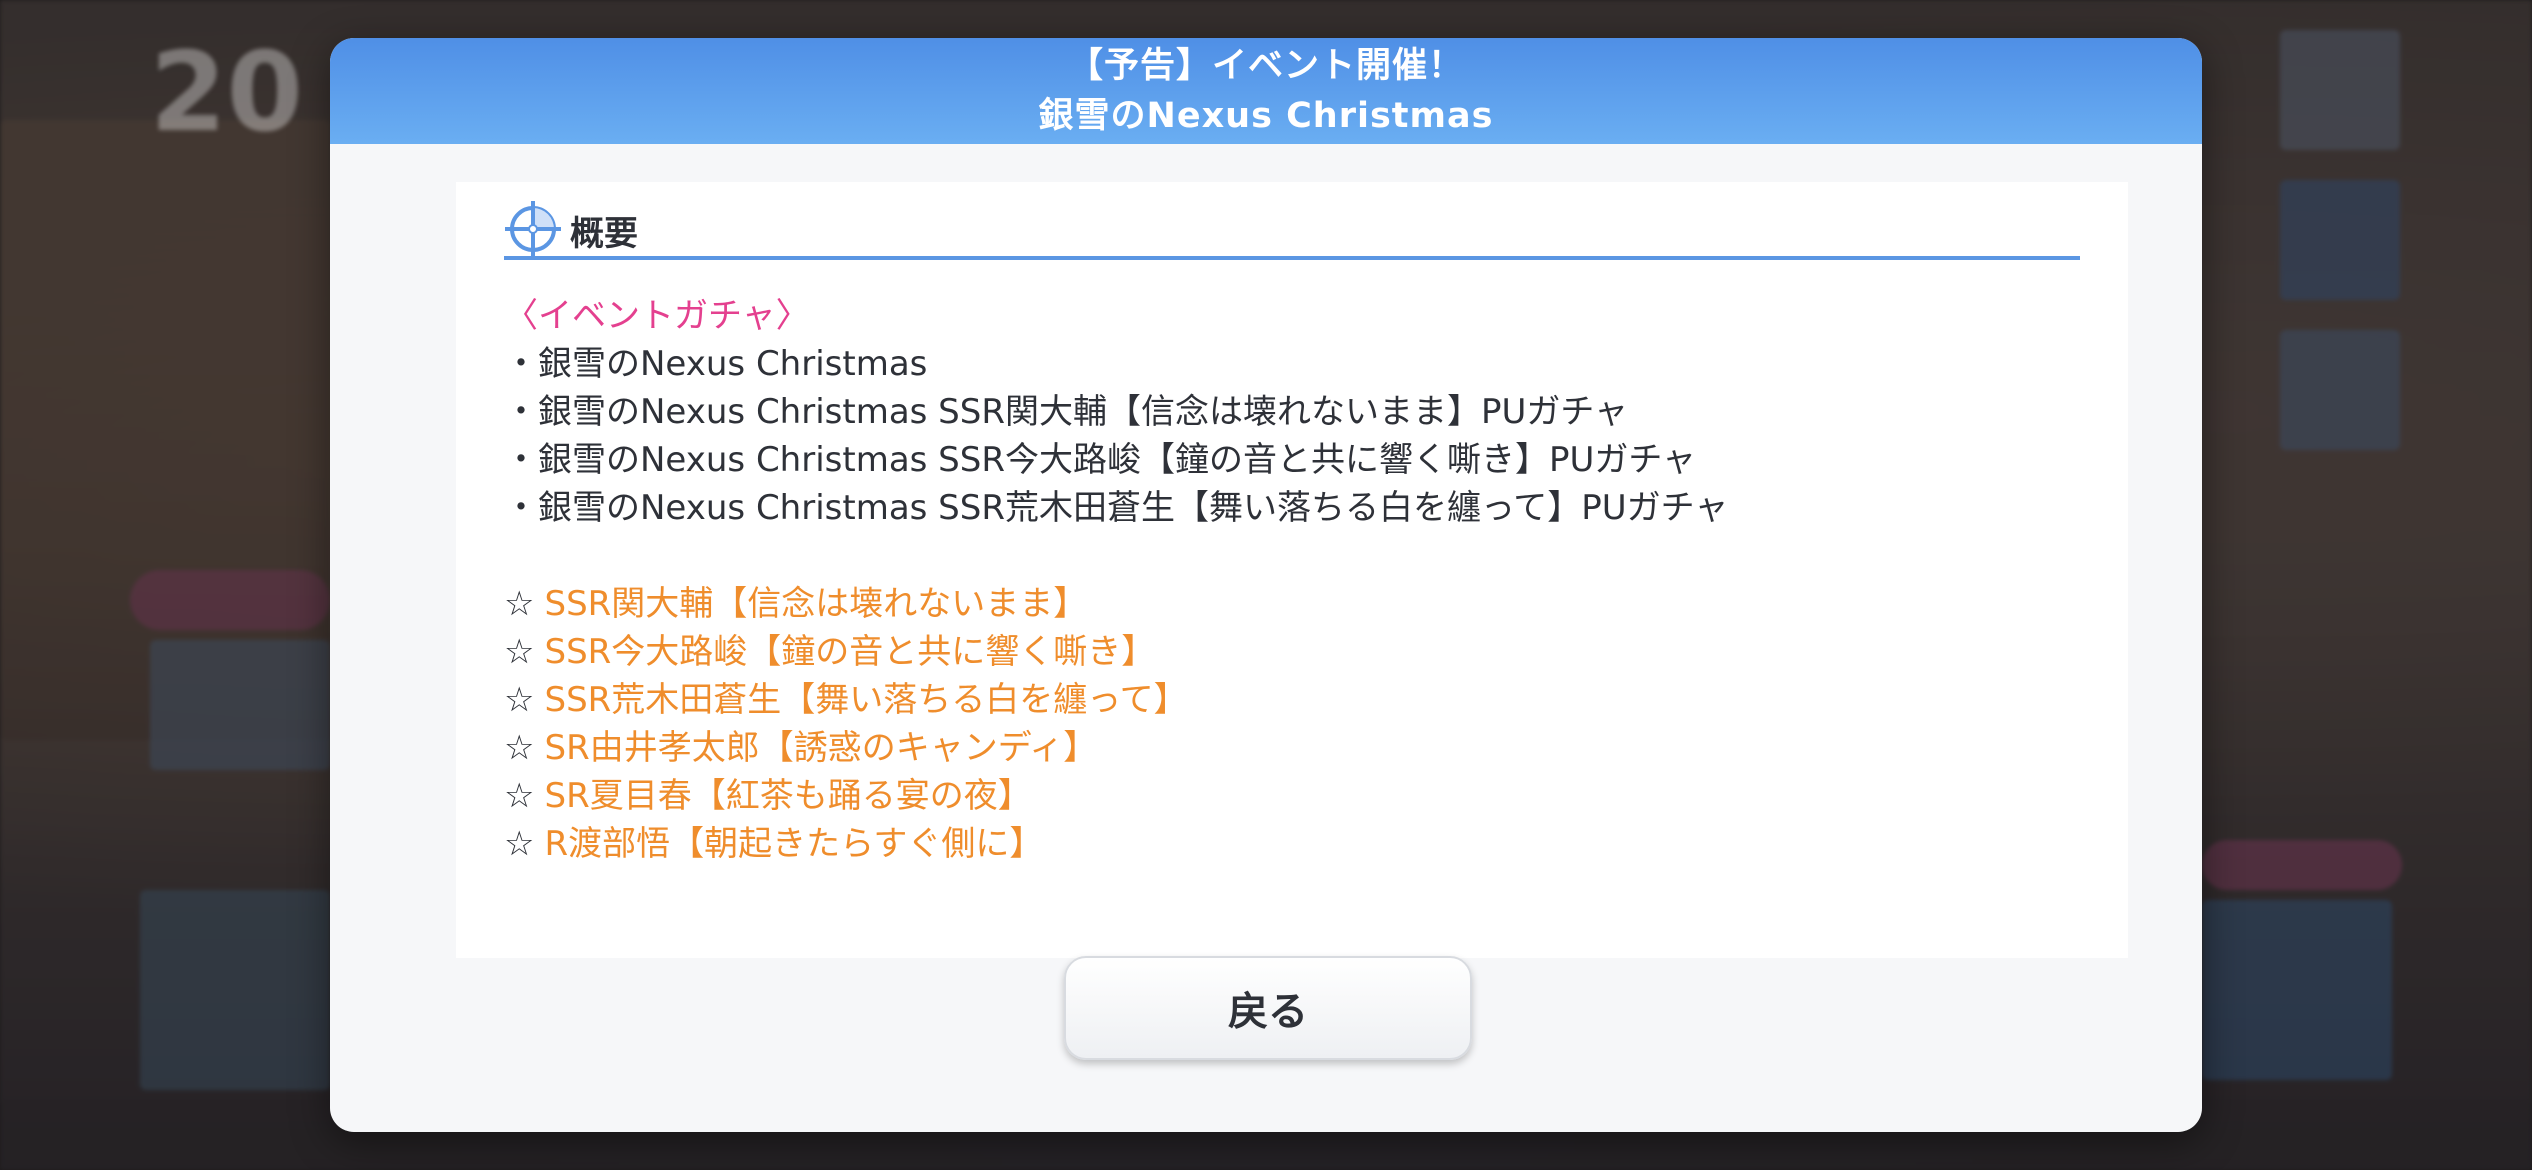 Image resolution: width=2532 pixels, height=1170 pixels. Describe the element at coordinates (866, 700) in the screenshot. I see `card-name: SSR荒木田蒼生【舞い落ちる白を纏って】` at that location.